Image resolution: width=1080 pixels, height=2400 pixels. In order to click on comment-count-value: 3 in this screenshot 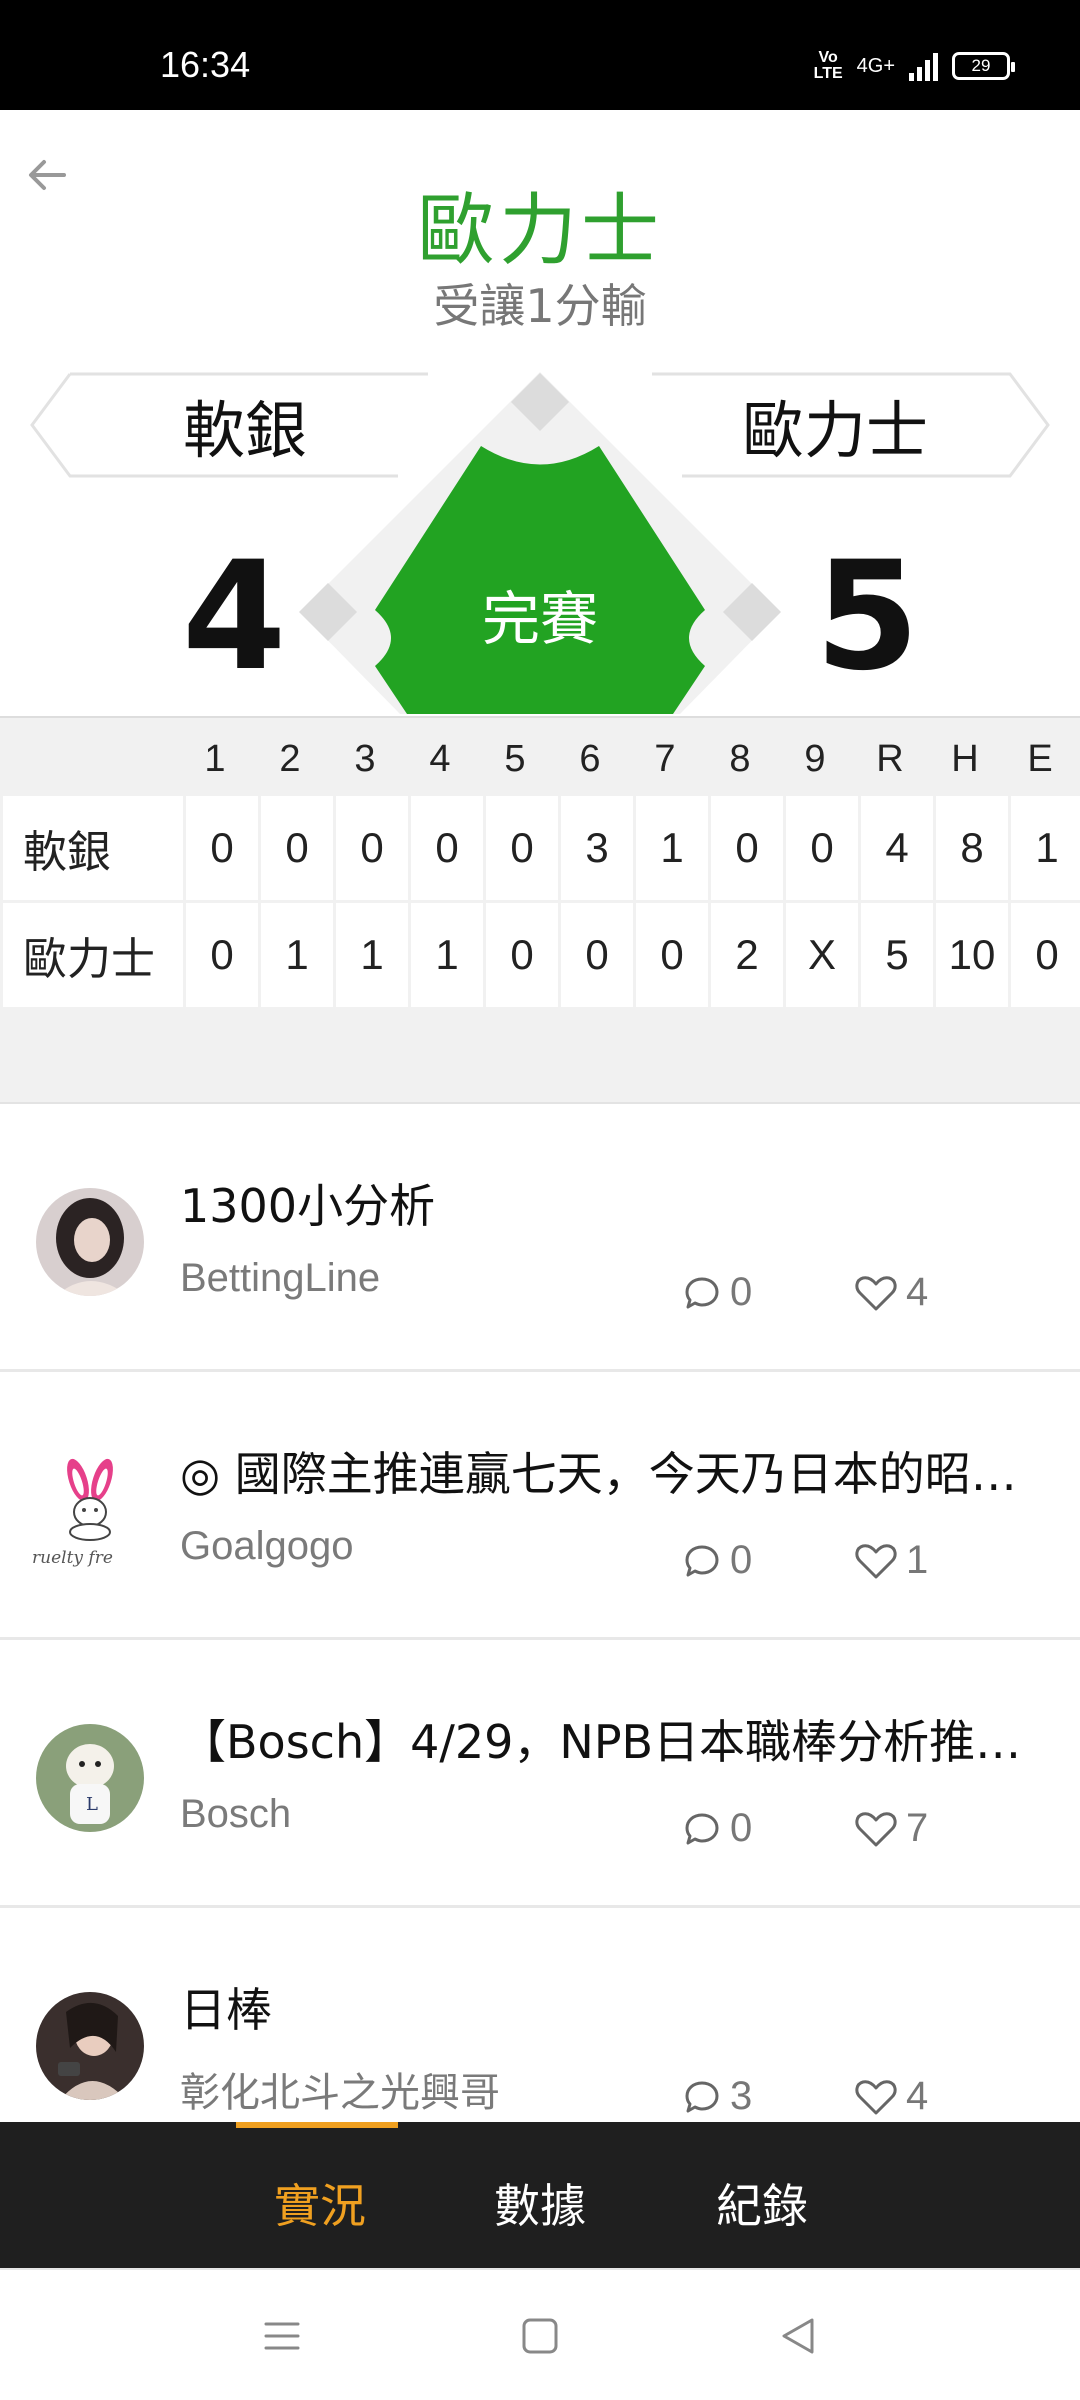, I will do `click(741, 2096)`.